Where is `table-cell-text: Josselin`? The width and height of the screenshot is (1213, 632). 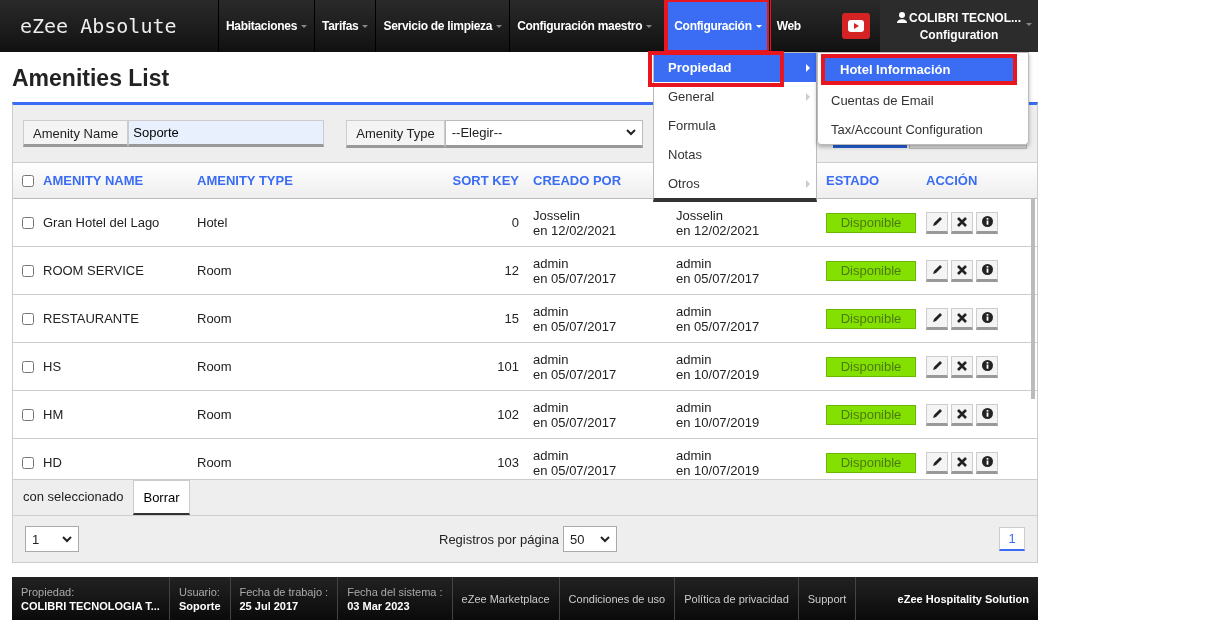
table-cell-text: Josselin is located at coordinates (557, 215).